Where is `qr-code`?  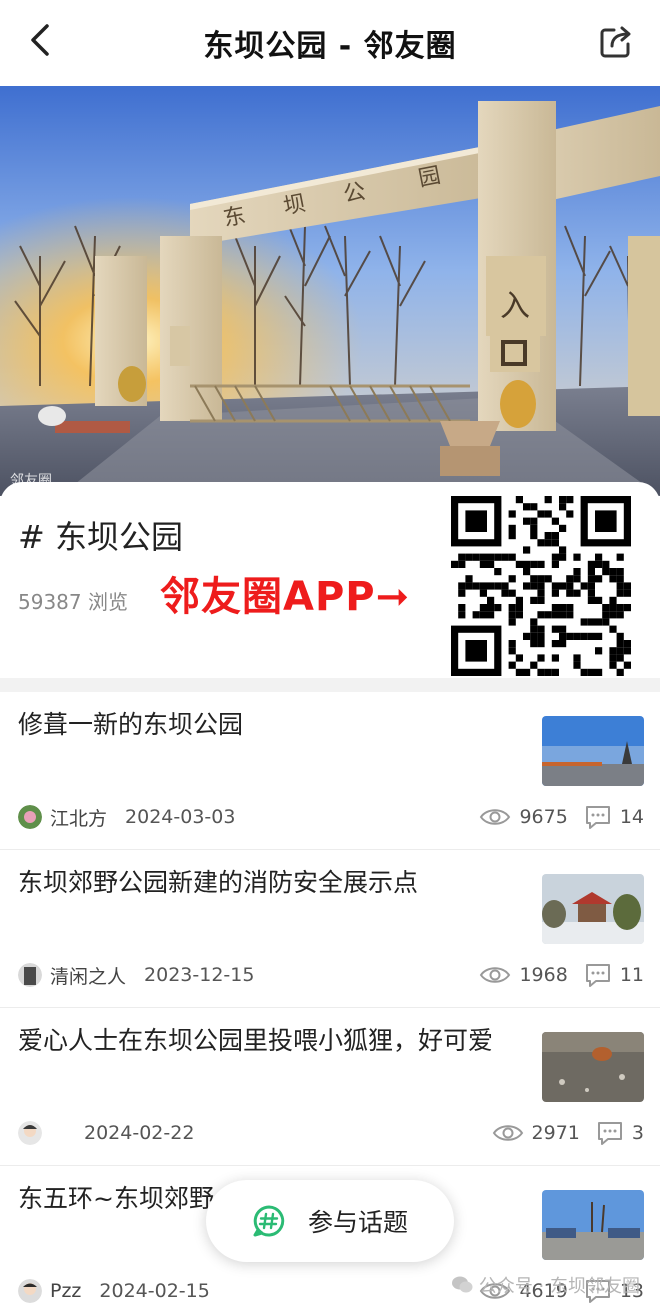 qr-code is located at coordinates (541, 586).